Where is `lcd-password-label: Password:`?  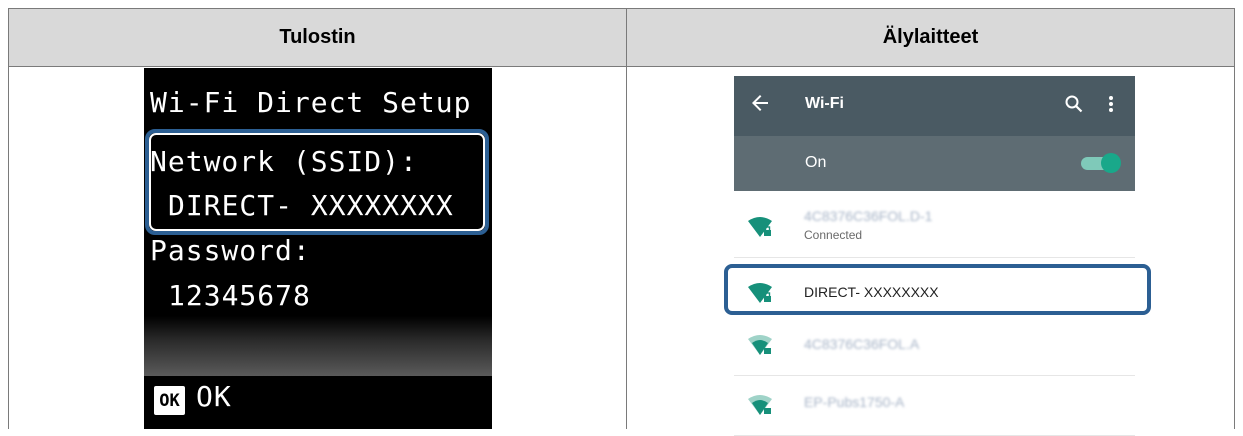 lcd-password-label: Password: is located at coordinates (230, 250).